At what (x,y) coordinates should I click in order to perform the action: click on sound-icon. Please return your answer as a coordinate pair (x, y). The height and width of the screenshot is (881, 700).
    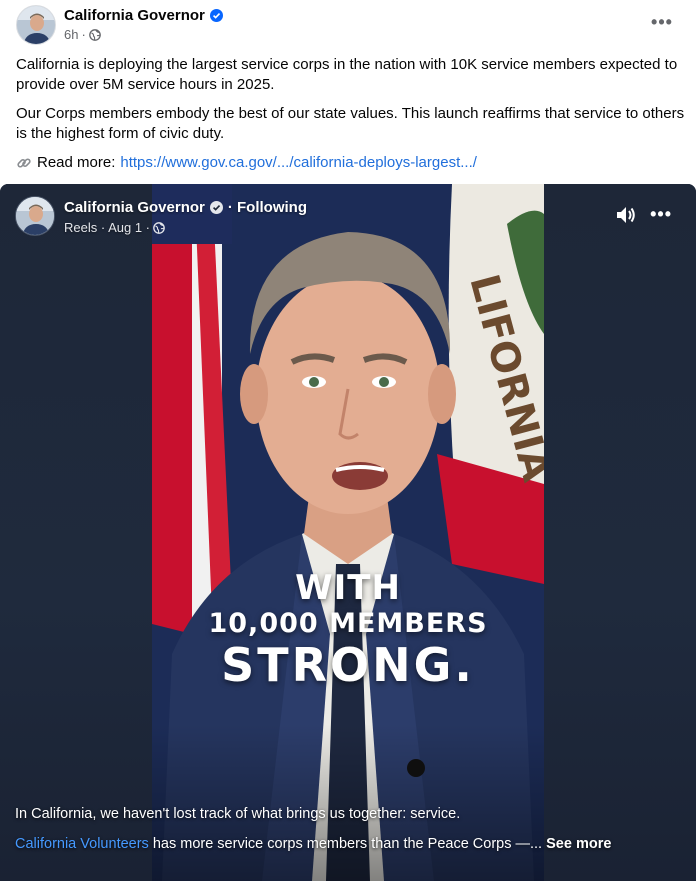
    Looking at the image, I should click on (626, 215).